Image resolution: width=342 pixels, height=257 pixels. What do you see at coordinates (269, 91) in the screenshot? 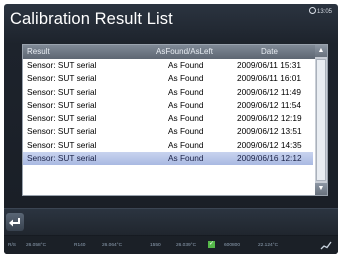
I see `cell-date: 2009/06/12 11:49` at bounding box center [269, 91].